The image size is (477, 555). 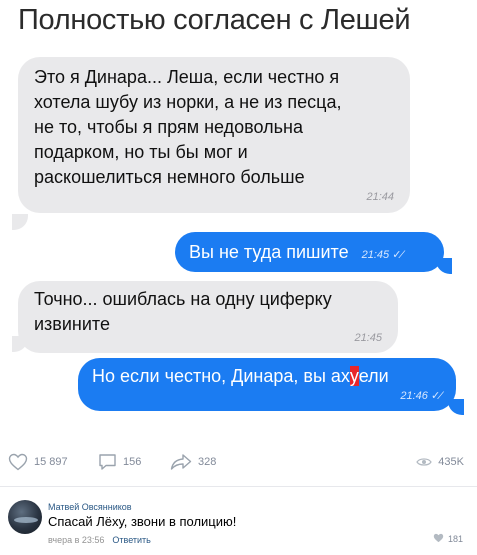 I want to click on comment-meta: вчера в 23:56 Ответить, so click(x=99, y=540).